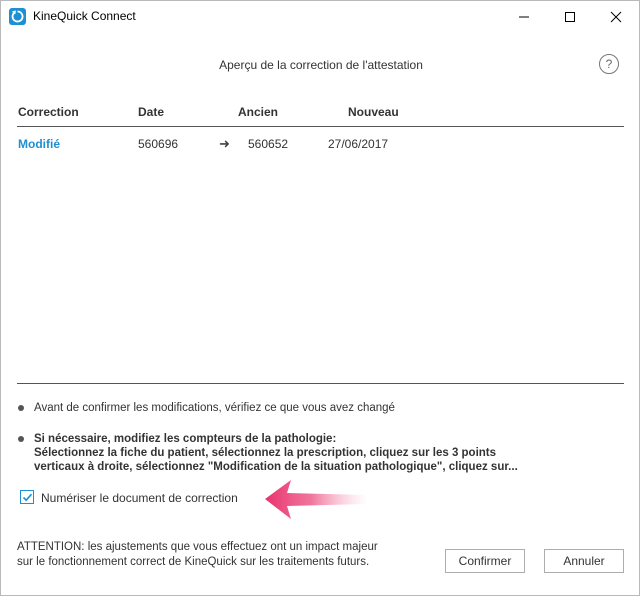 The width and height of the screenshot is (640, 596). I want to click on column-header-ancien: Ancien, so click(258, 112).